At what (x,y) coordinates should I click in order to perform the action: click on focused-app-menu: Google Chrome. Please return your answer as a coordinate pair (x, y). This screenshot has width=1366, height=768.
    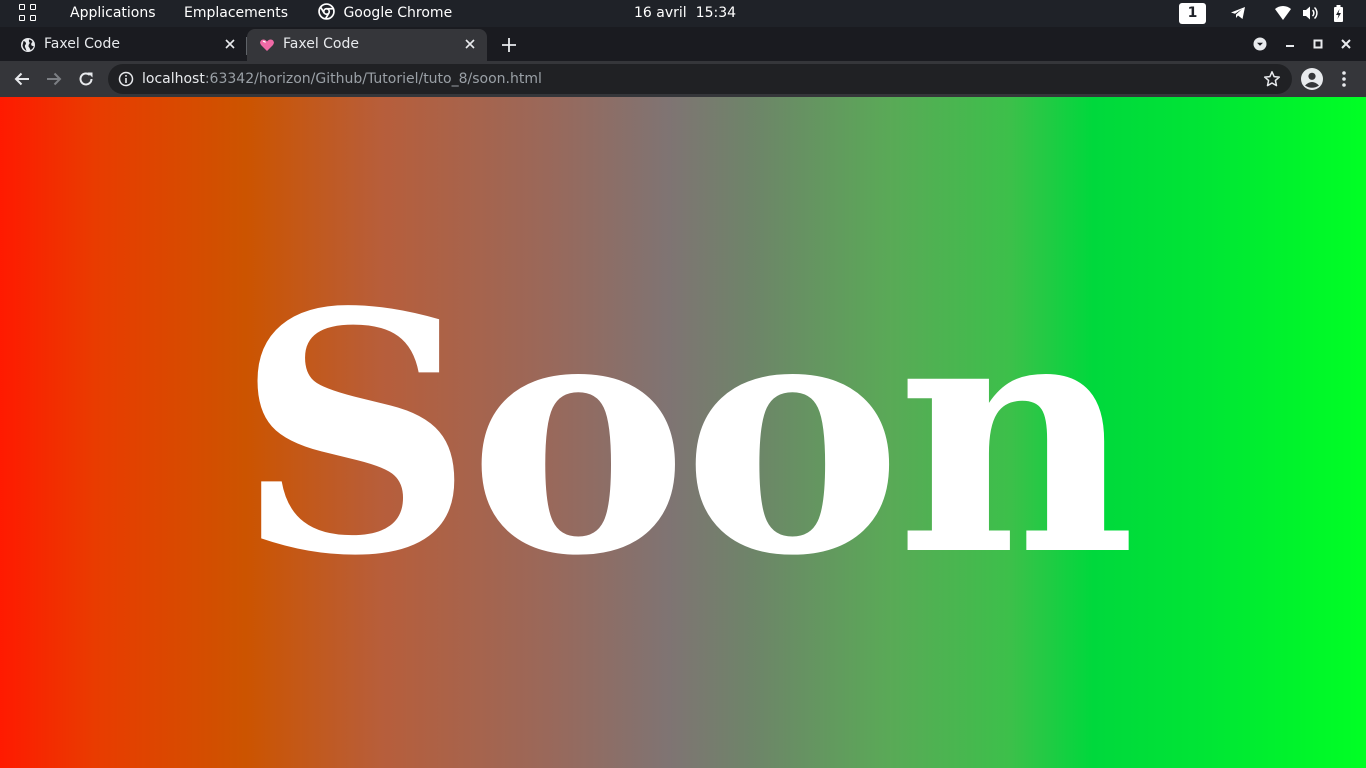
    Looking at the image, I should click on (385, 13).